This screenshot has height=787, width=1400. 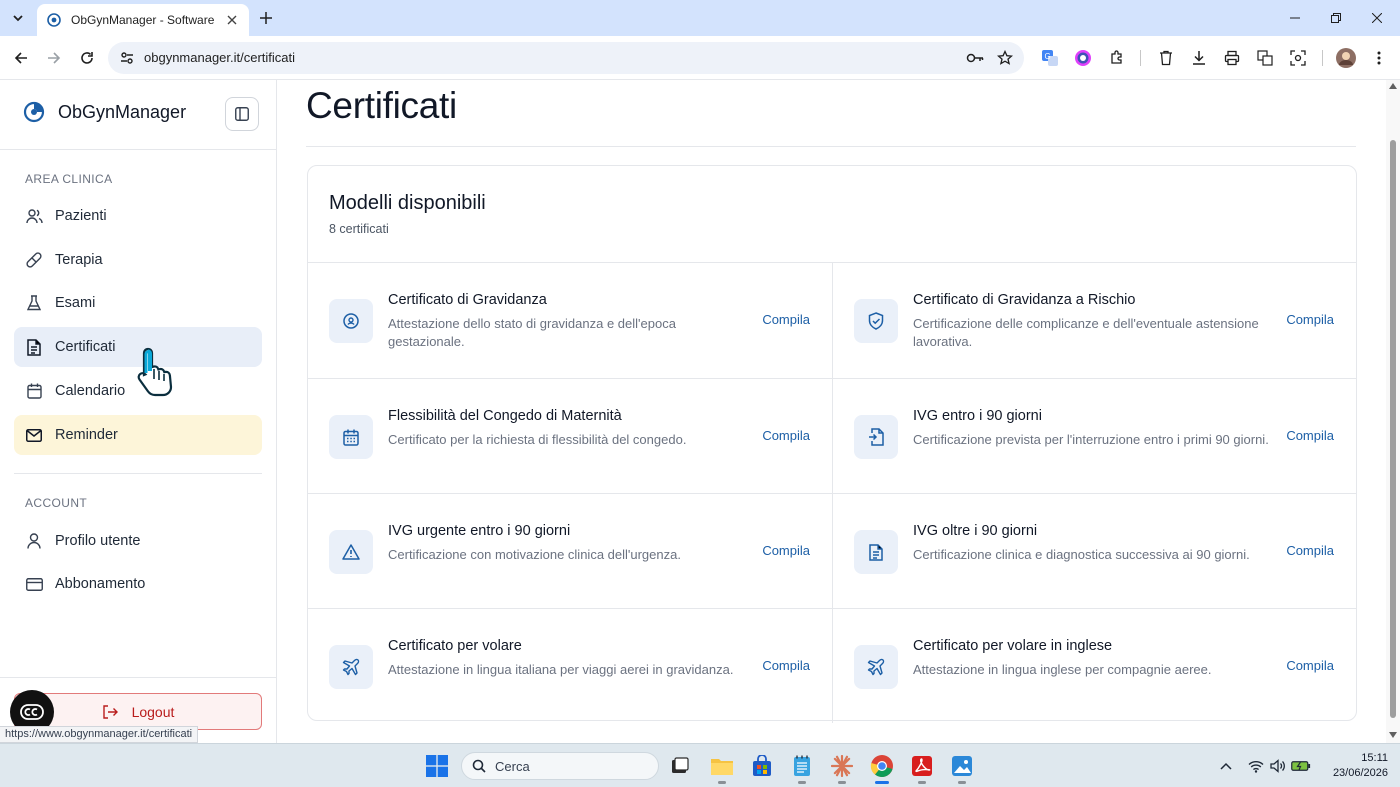 I want to click on minimize-window-button, so click(x=1295, y=18).